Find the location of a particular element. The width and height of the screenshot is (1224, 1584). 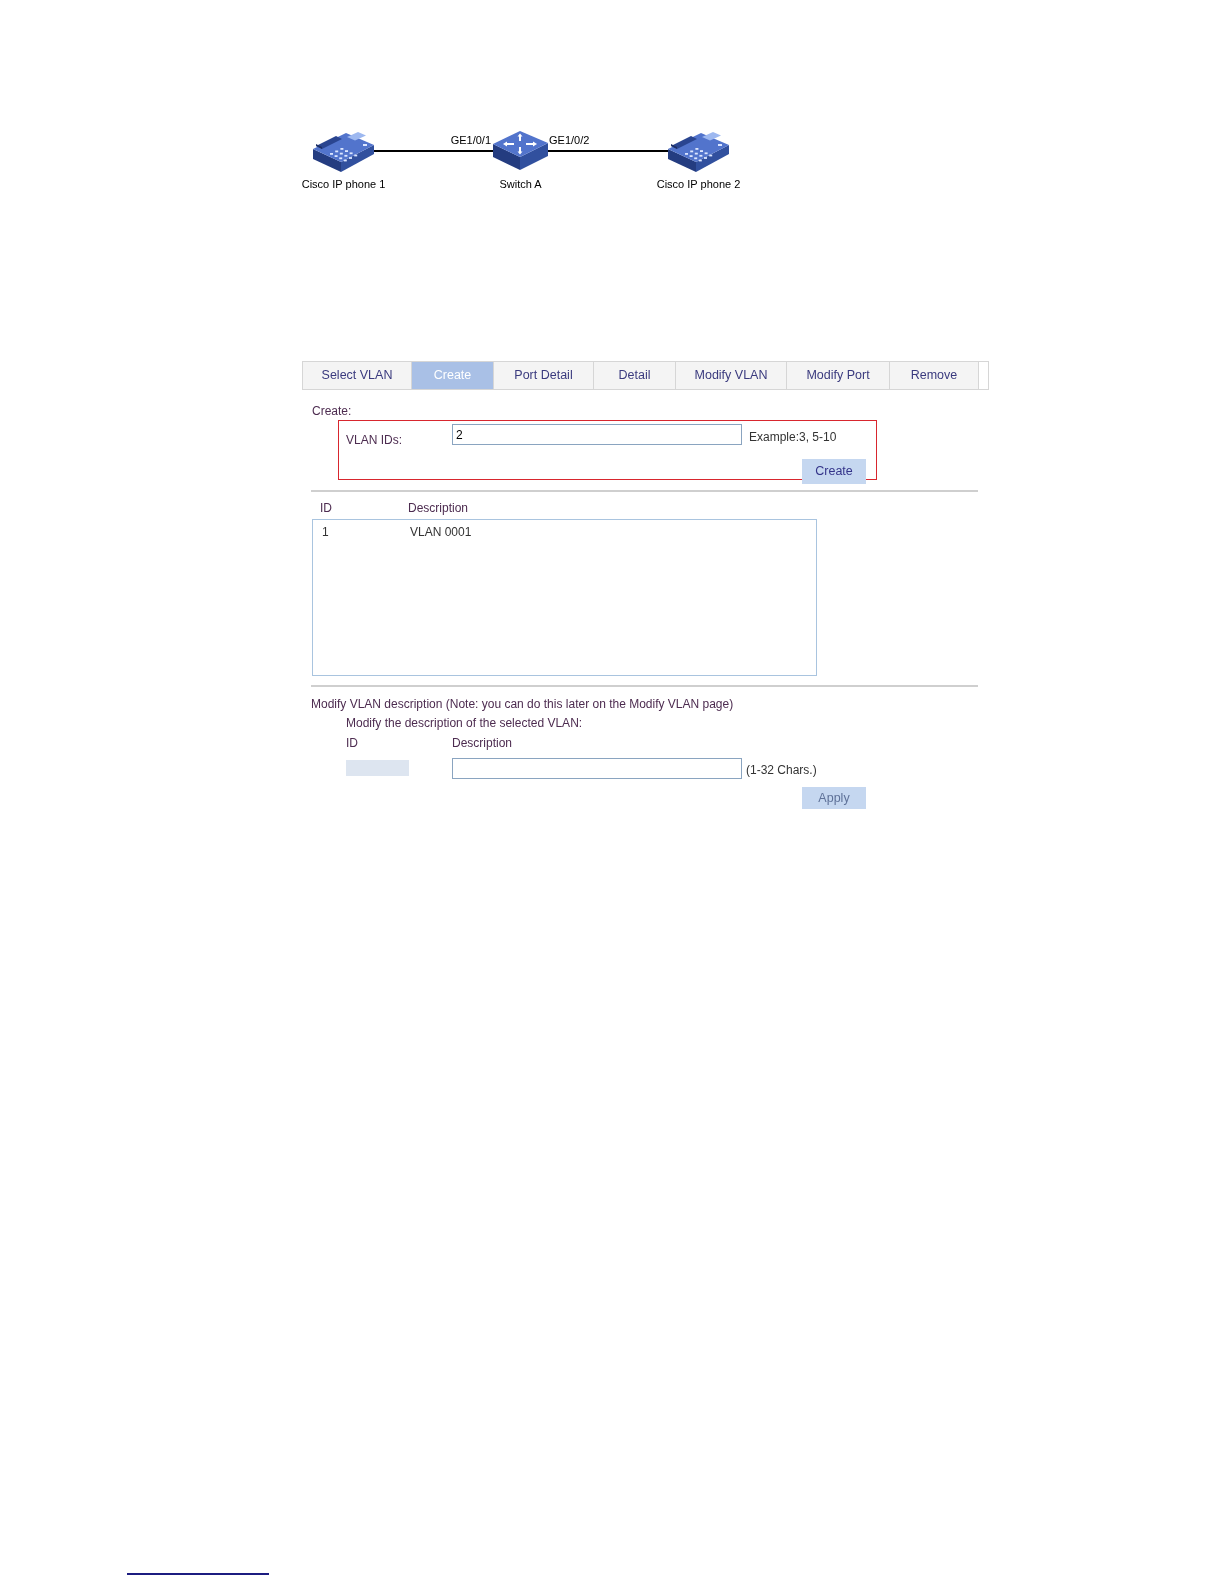

node-label: Cisco IP phone 2 is located at coordinates (698, 184).